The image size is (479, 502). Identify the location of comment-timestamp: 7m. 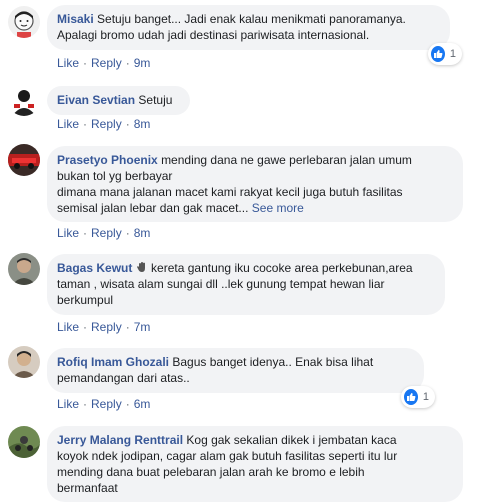
(142, 327).